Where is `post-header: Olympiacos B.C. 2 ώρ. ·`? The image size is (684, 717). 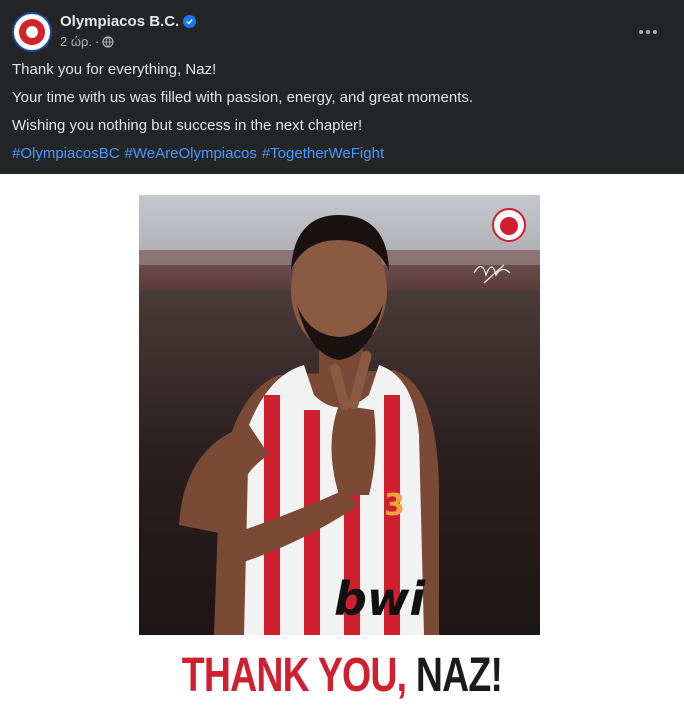 post-header: Olympiacos B.C. 2 ώρ. · is located at coordinates (342, 32).